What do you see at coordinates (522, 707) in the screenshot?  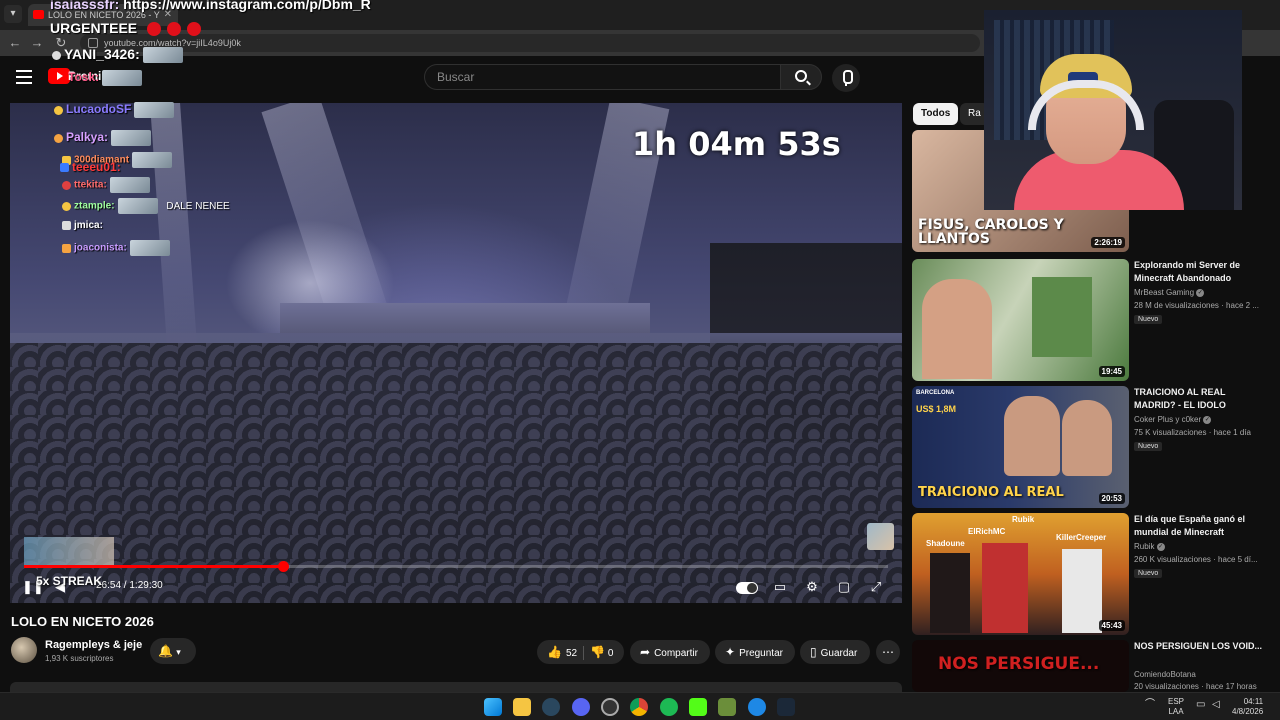 I see `file-explorer-icon` at bounding box center [522, 707].